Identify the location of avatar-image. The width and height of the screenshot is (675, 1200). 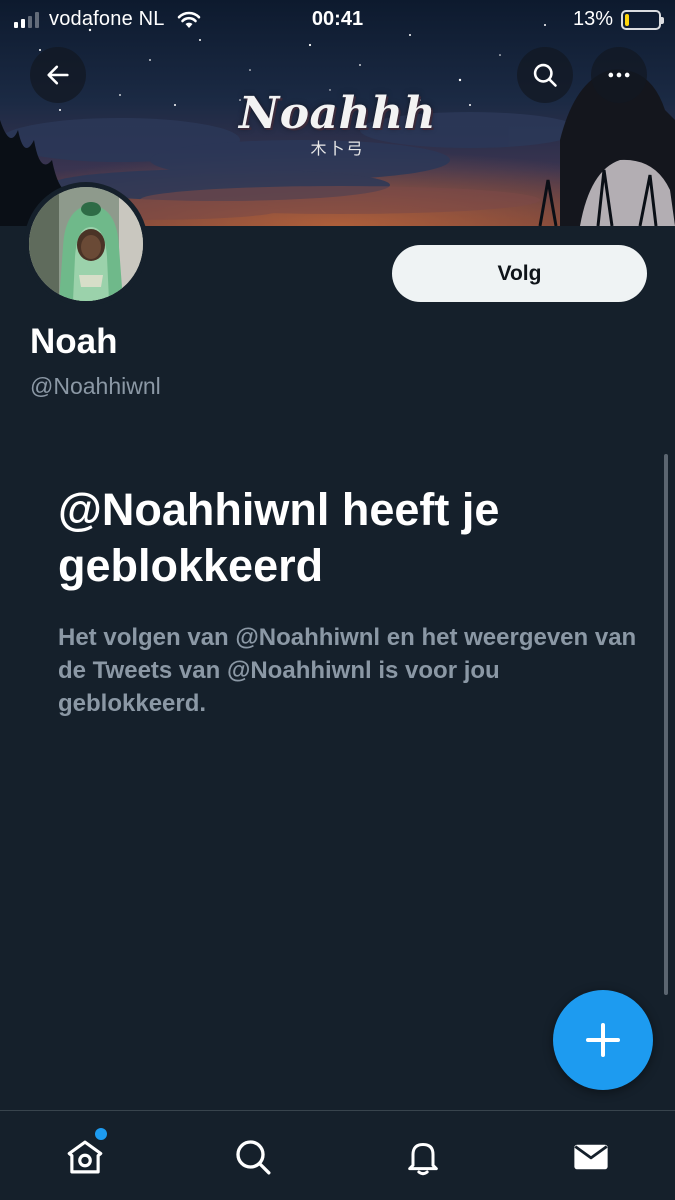
(86, 244).